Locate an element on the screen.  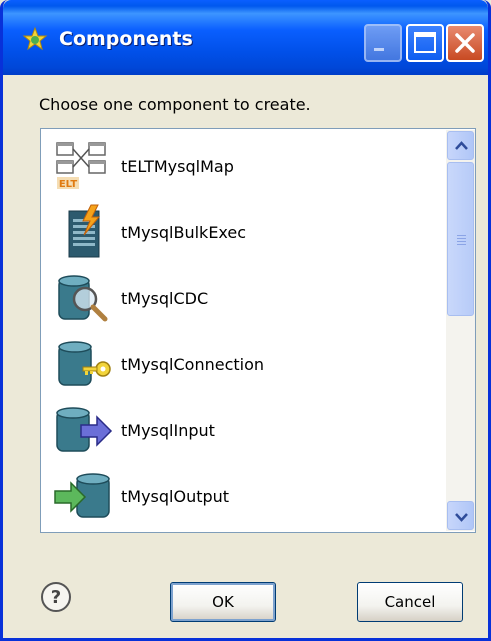
list-item-label: tMysqlConnection is located at coordinates (193, 364).